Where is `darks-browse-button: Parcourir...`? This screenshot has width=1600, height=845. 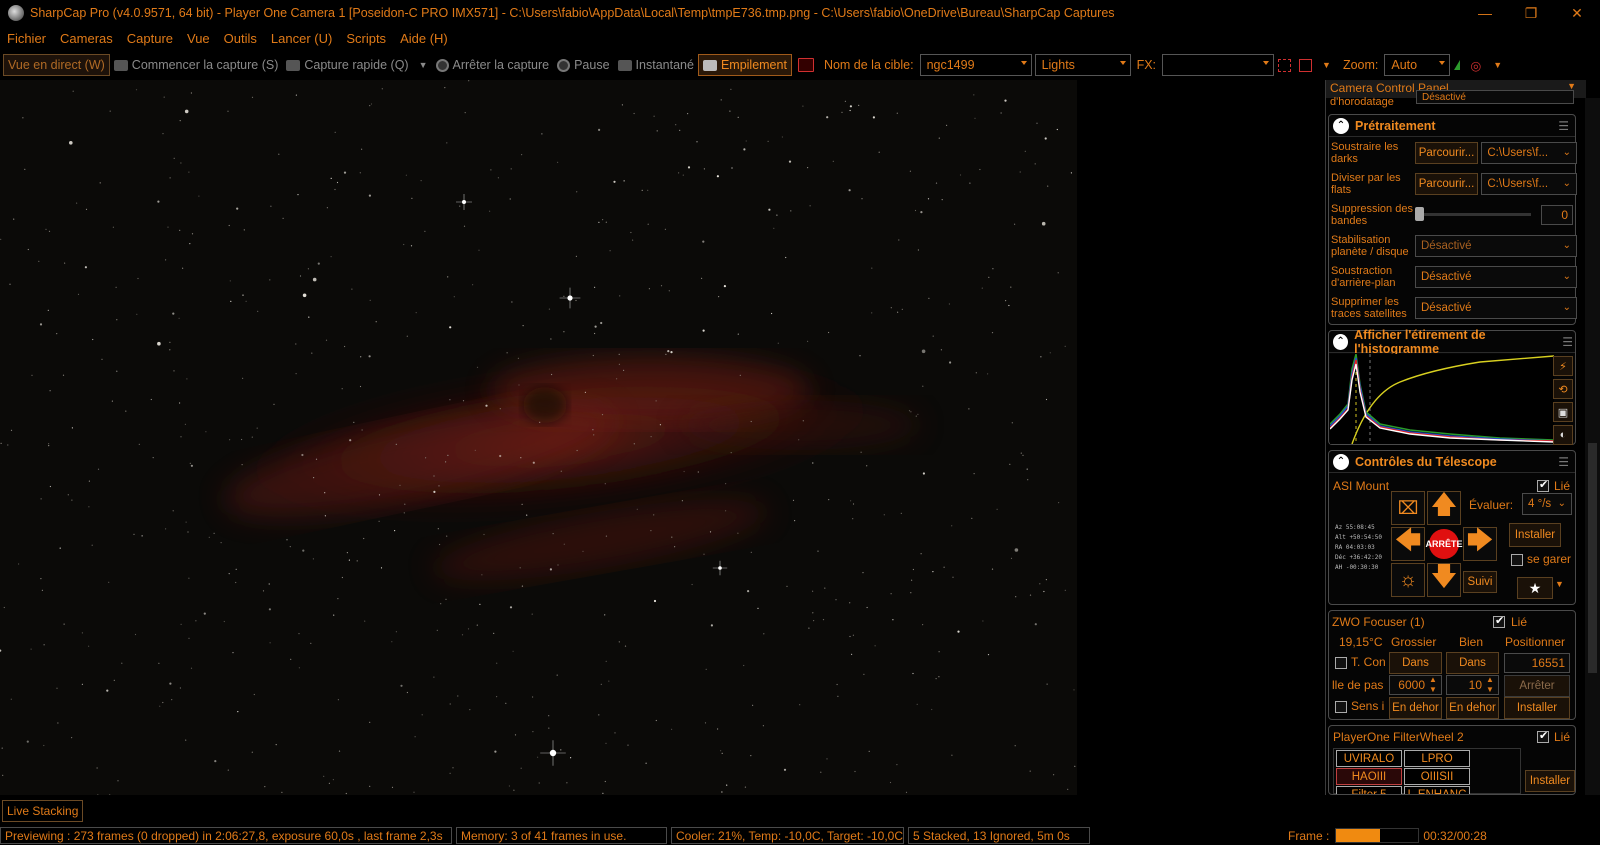 darks-browse-button: Parcourir... is located at coordinates (1446, 153).